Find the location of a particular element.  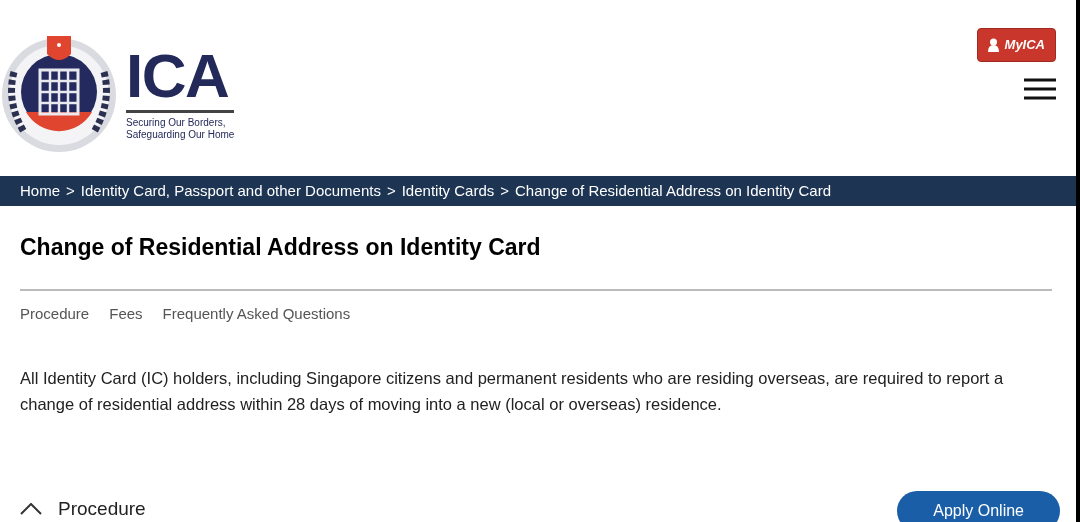

intro-paragraph: All Identity Card (IC) holders, including Singapore citizens and permanent residents who are residing overseas, are required to report a change of residential address within 28 days of moving into a new (local or overseas) residence. is located at coordinates (512, 391).